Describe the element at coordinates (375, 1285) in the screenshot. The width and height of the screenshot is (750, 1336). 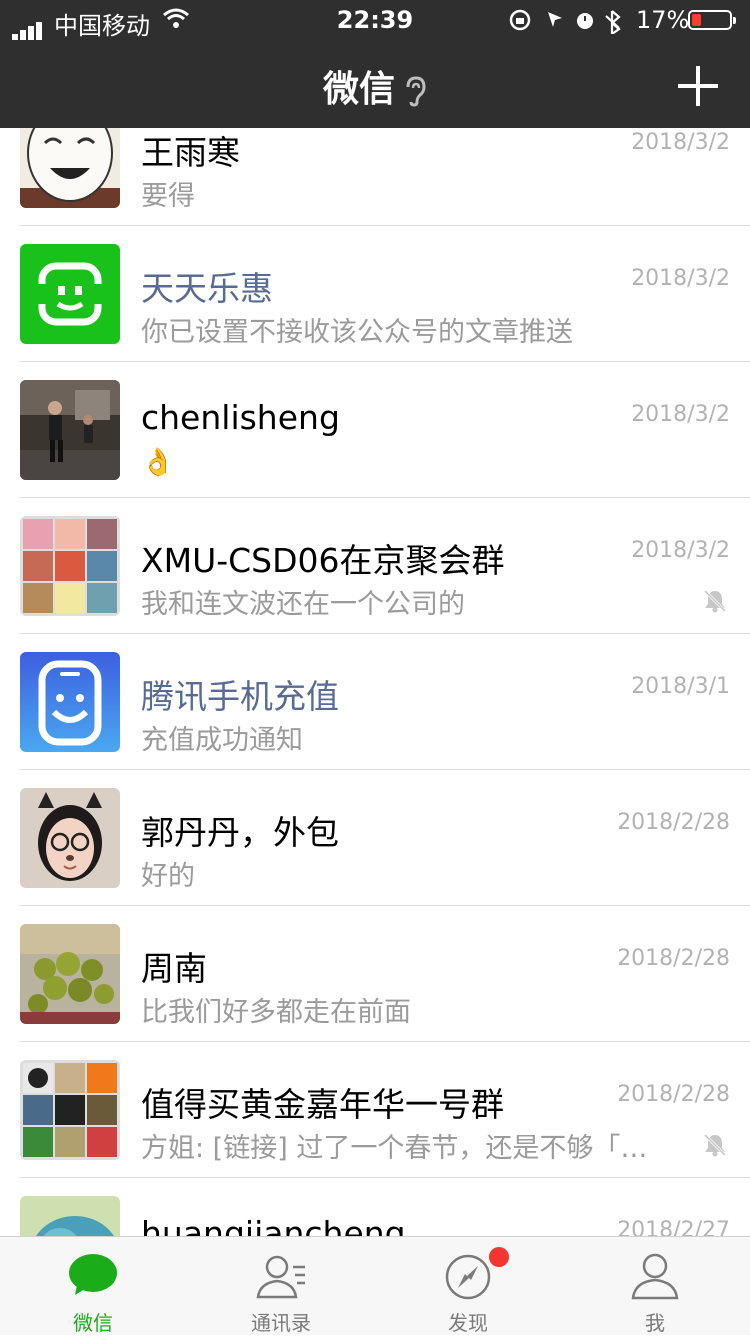
I see `tab-bar: 微信 通讯录 发现 我` at that location.